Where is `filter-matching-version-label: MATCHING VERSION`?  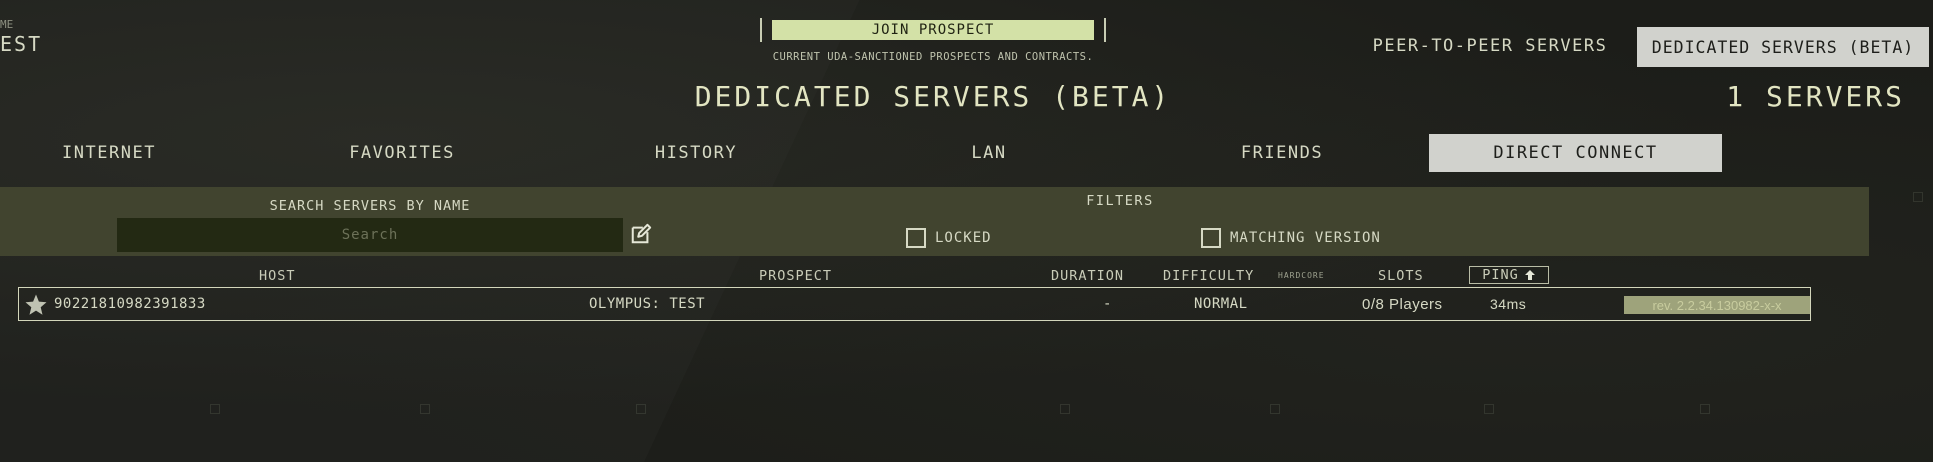
filter-matching-version-label: MATCHING VERSION is located at coordinates (1305, 238).